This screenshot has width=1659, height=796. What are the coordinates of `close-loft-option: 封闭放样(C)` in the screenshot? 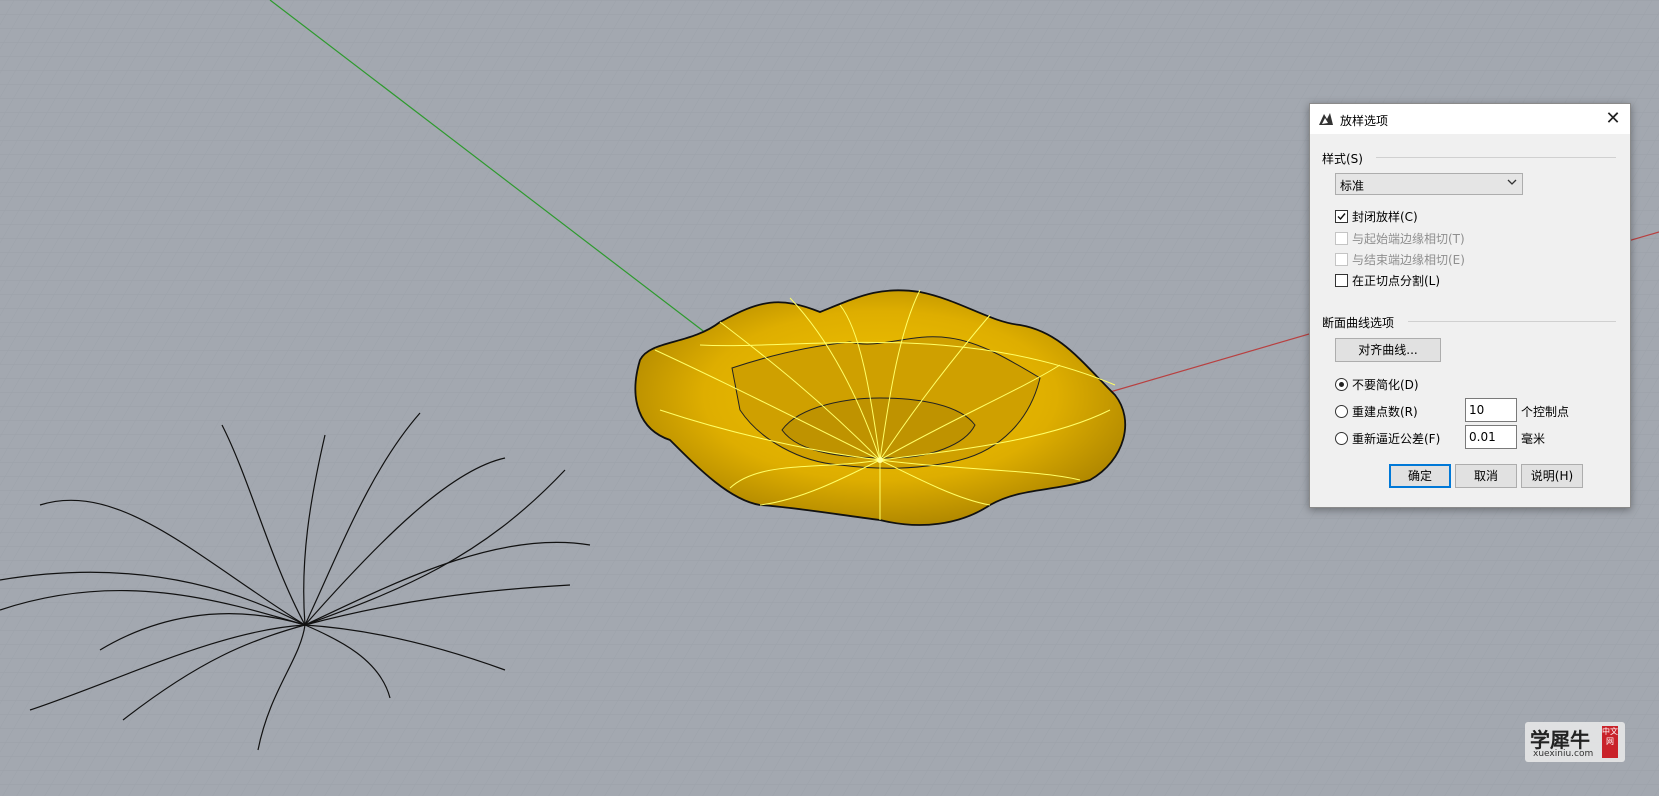 It's located at (1376, 216).